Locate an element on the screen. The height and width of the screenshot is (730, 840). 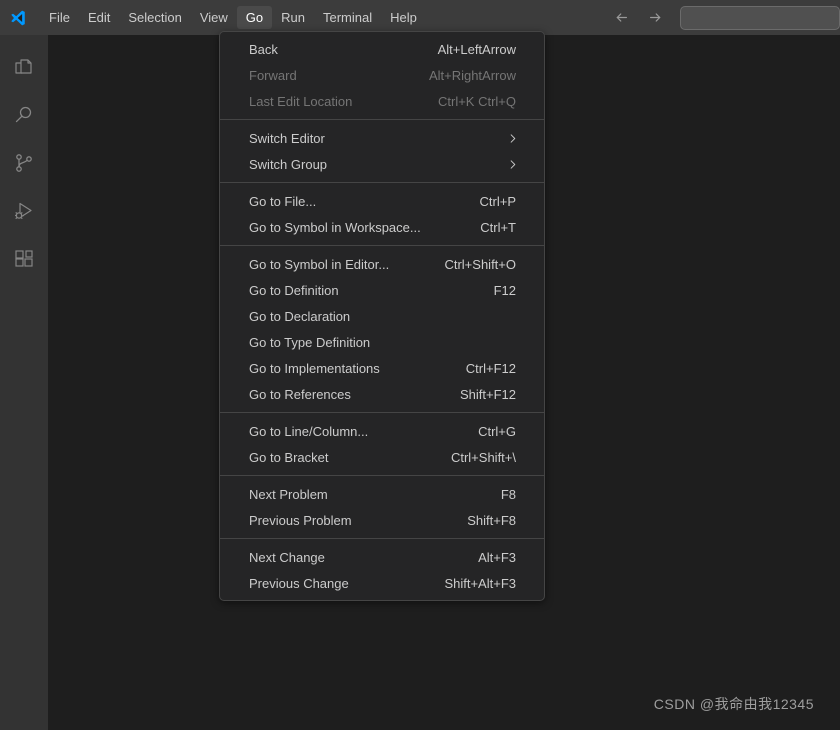
menu-item: Go to Implementations Ctrl+F12 is located at coordinates (382, 368).